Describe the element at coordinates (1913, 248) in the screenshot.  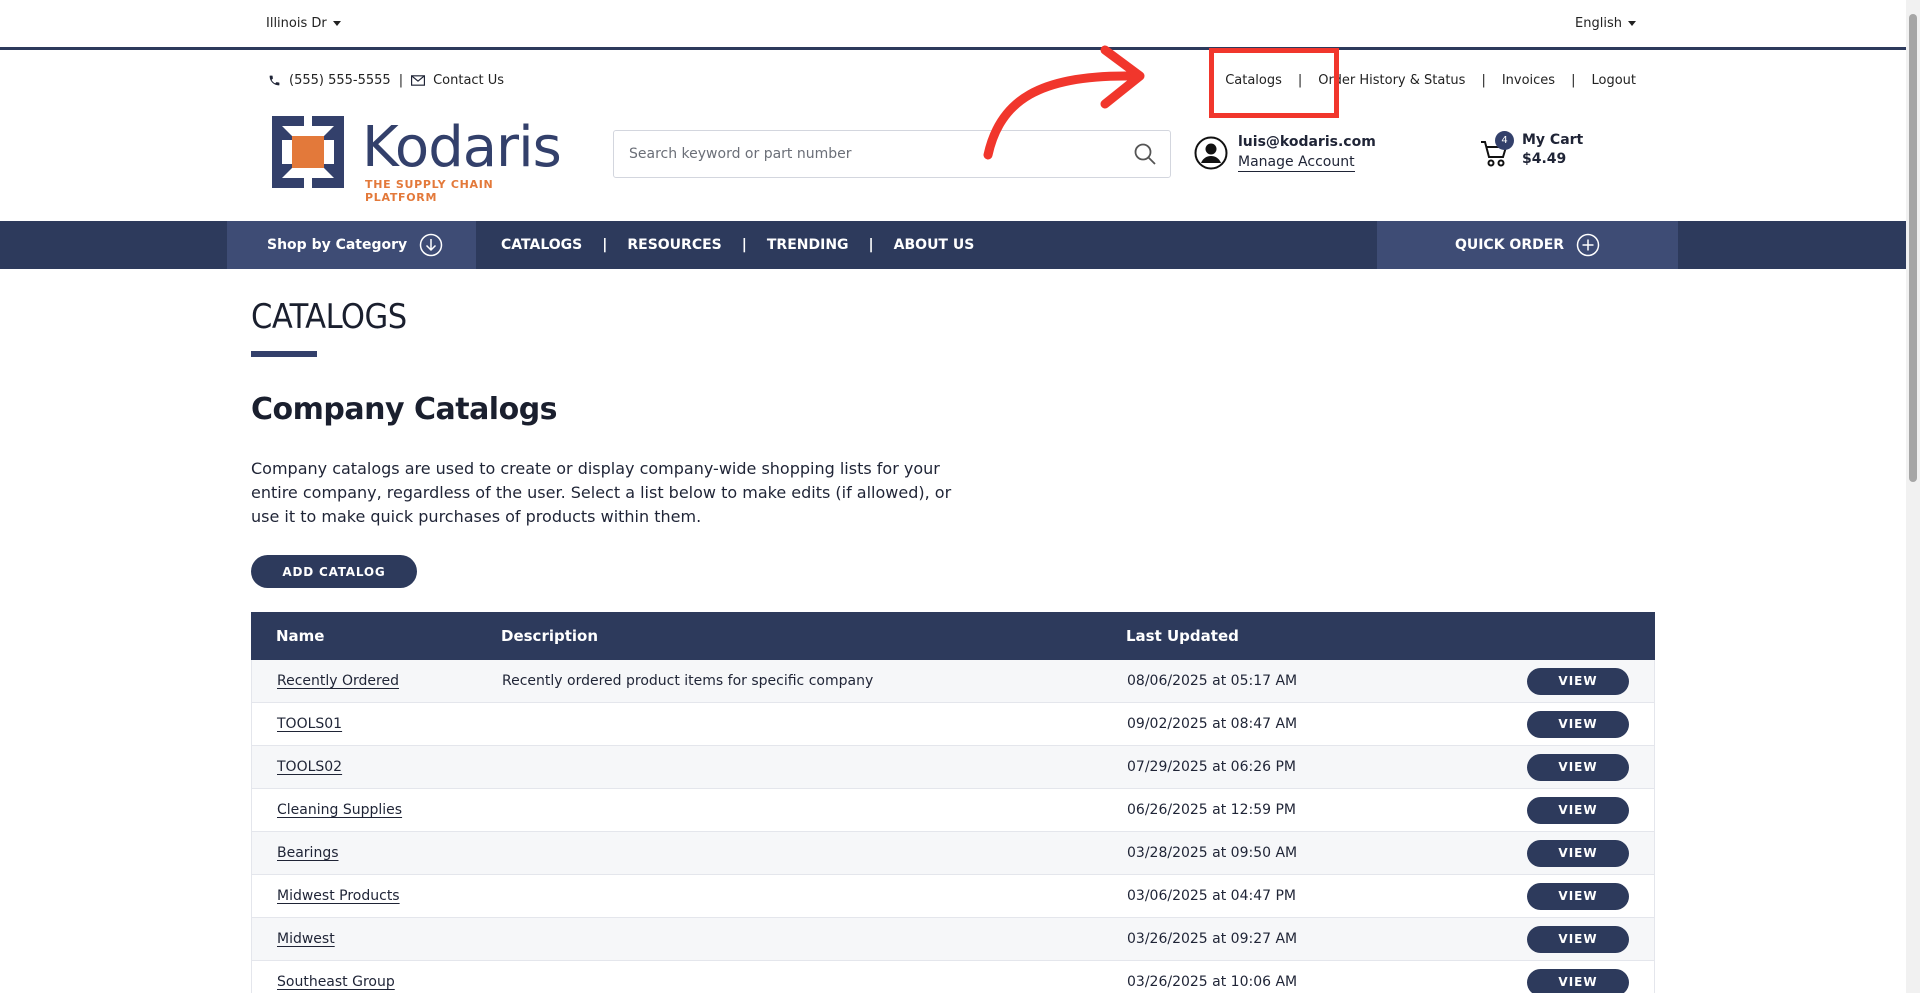
I see `scrollbar-thumb` at that location.